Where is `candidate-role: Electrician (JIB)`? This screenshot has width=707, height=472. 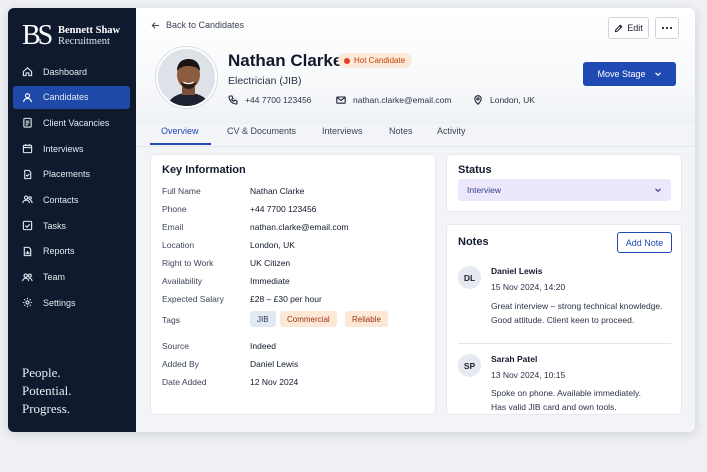
candidate-role: Electrician (JIB) is located at coordinates (265, 81).